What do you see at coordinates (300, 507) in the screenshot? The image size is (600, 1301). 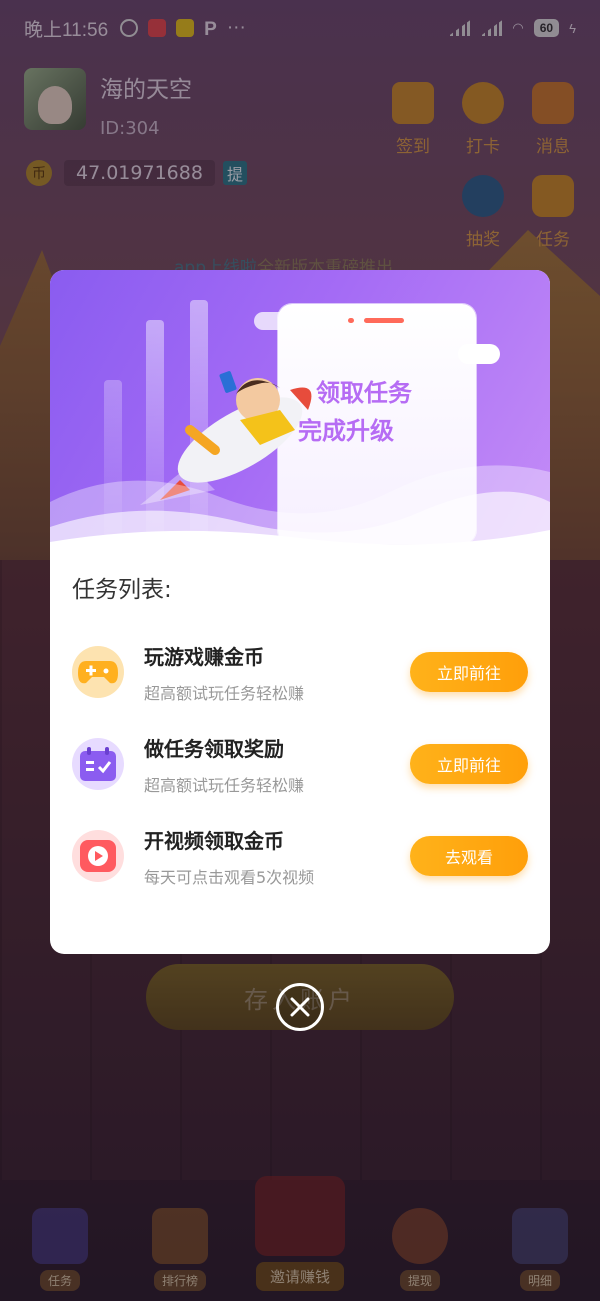 I see `wave-decoration` at bounding box center [300, 507].